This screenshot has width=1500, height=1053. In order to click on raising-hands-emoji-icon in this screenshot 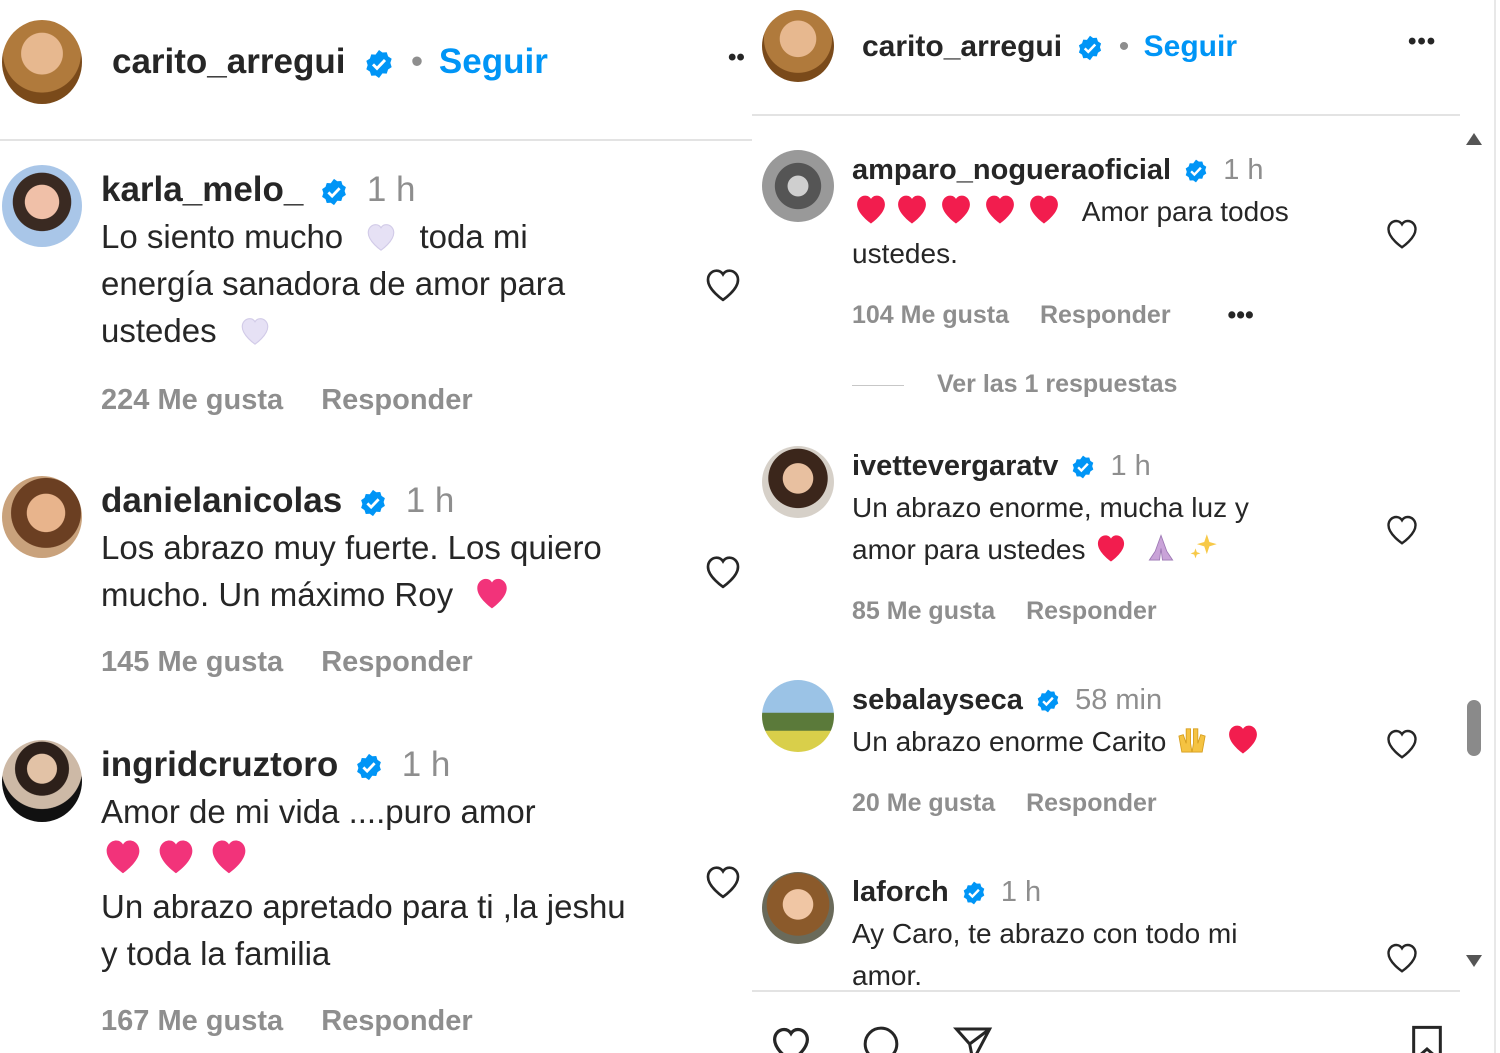, I will do `click(1192, 740)`.